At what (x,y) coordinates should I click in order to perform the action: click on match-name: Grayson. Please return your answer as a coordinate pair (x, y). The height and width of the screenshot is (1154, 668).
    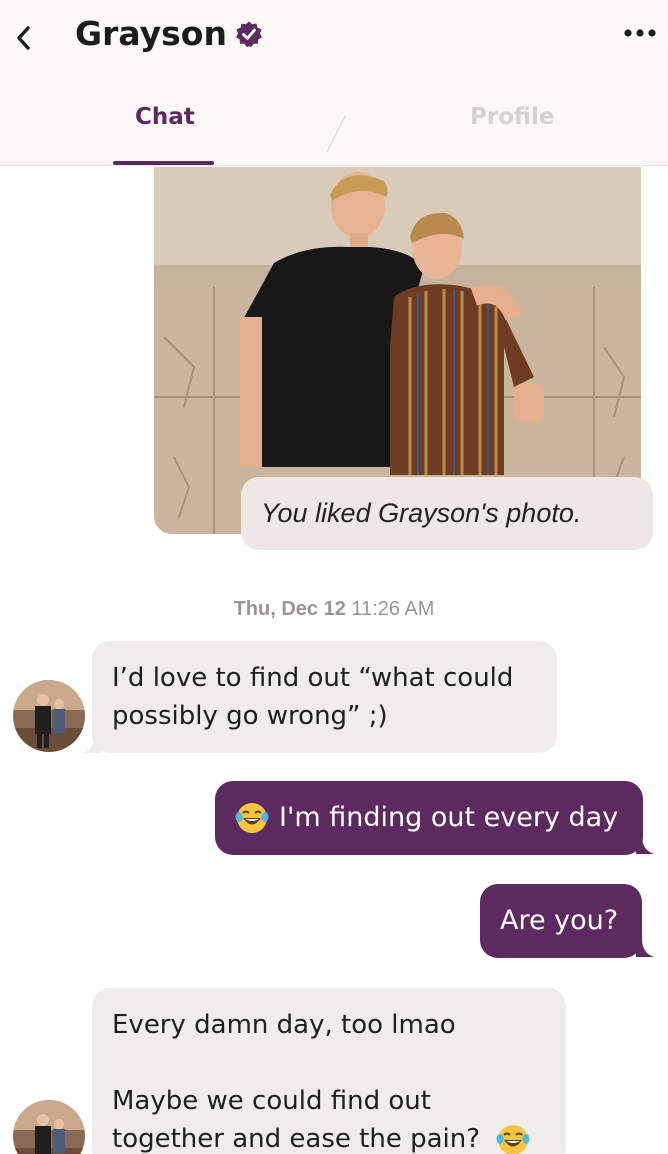
    Looking at the image, I should click on (151, 33).